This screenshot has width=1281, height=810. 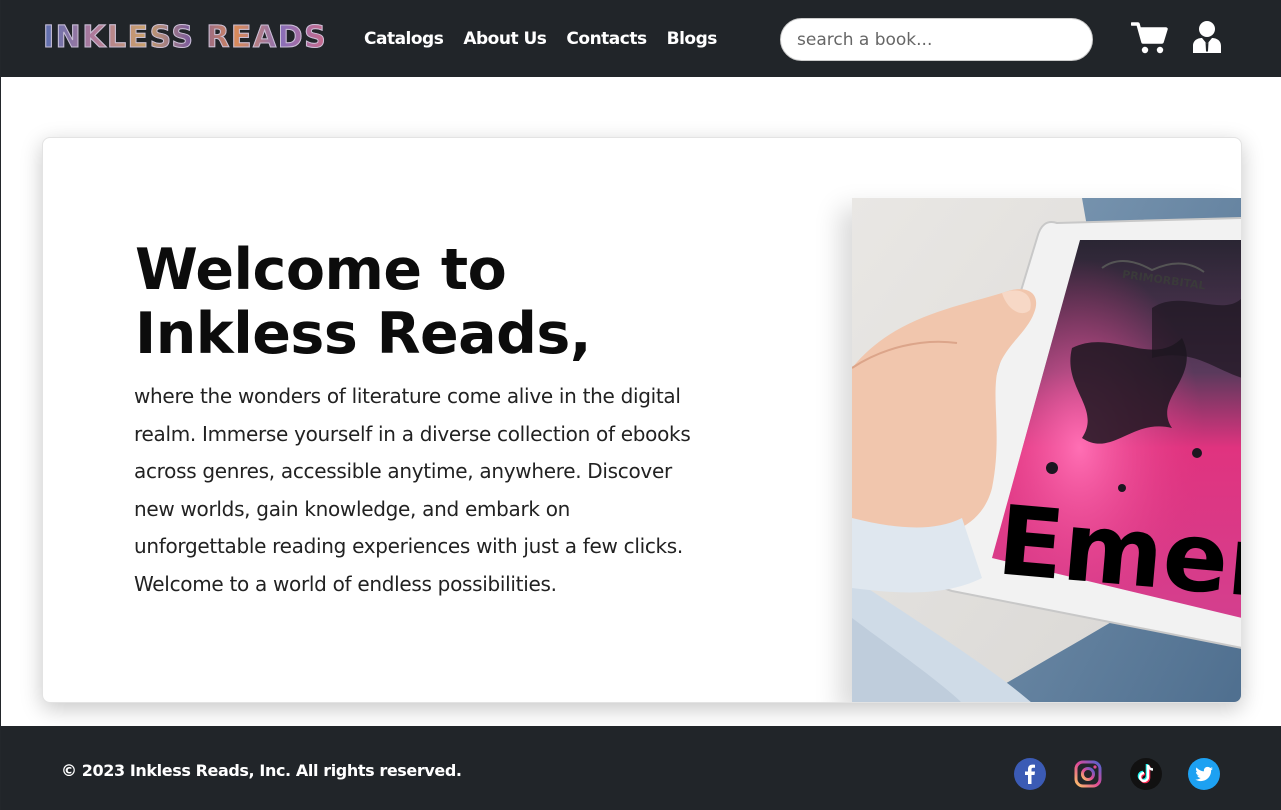 What do you see at coordinates (363, 334) in the screenshot?
I see `hero-title-line-2: Inkless Reads,` at bounding box center [363, 334].